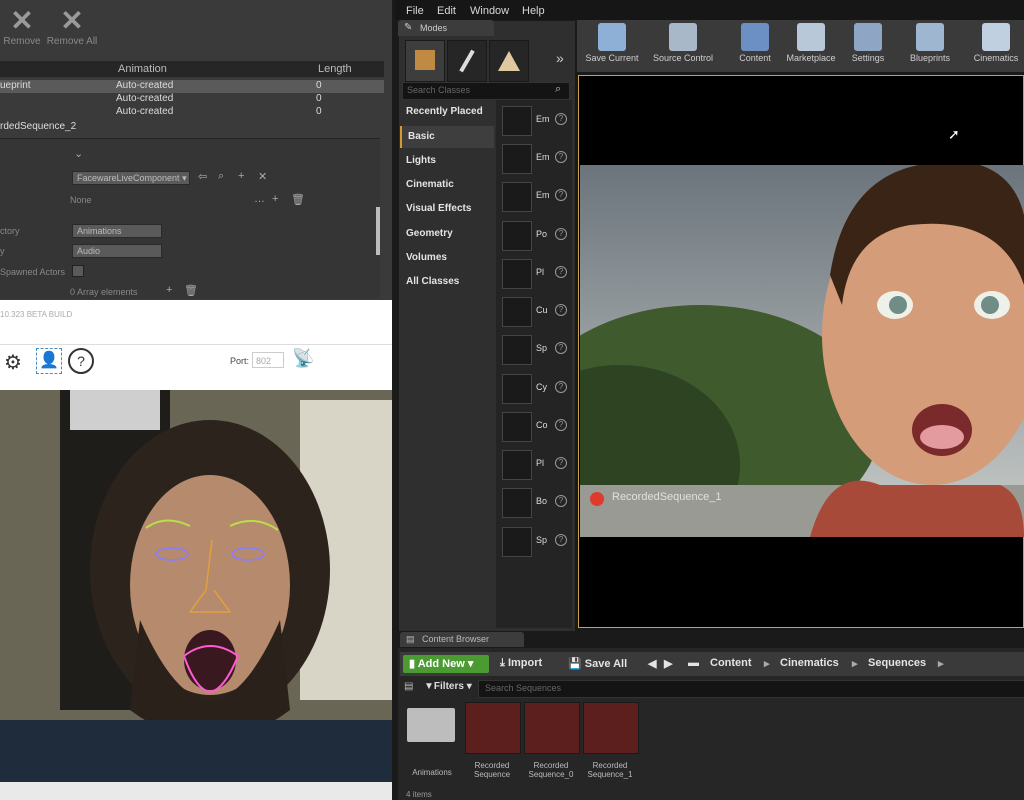 The width and height of the screenshot is (1024, 800). What do you see at coordinates (335, 69) in the screenshot?
I see `column-length: Length` at bounding box center [335, 69].